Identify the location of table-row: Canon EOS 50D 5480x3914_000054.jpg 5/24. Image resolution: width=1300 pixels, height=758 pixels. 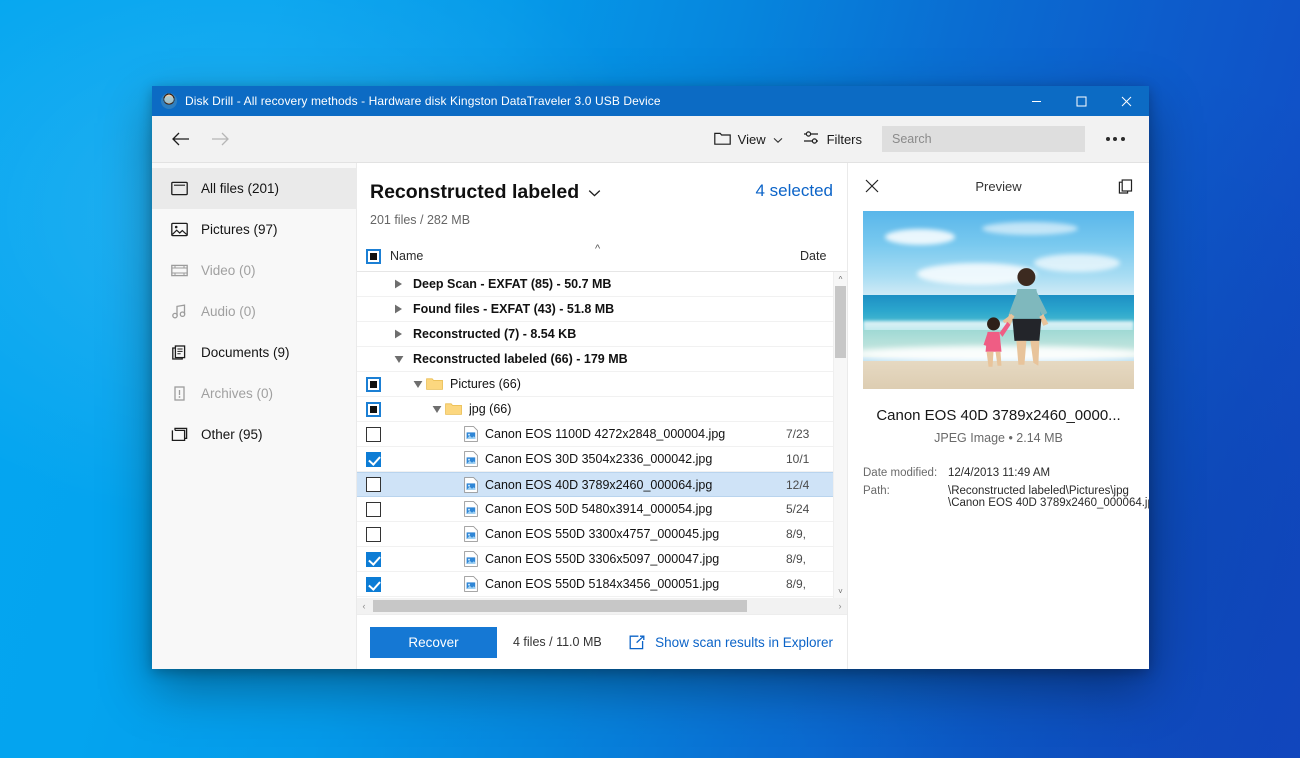
(595, 509).